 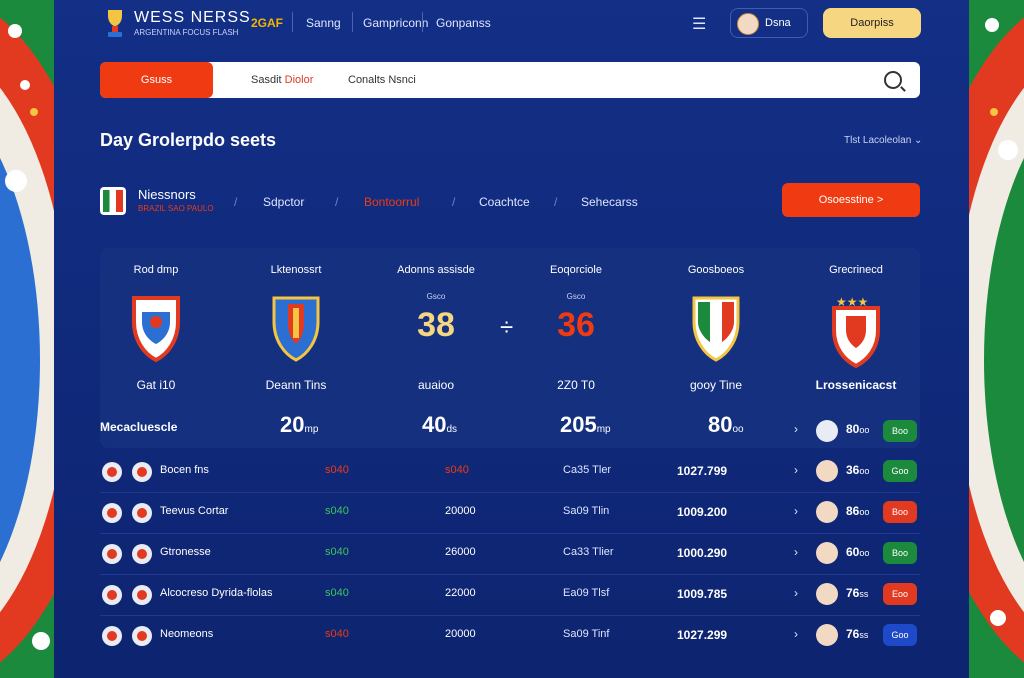 What do you see at coordinates (156, 80) in the screenshot?
I see `search-category-button: Gsuss` at bounding box center [156, 80].